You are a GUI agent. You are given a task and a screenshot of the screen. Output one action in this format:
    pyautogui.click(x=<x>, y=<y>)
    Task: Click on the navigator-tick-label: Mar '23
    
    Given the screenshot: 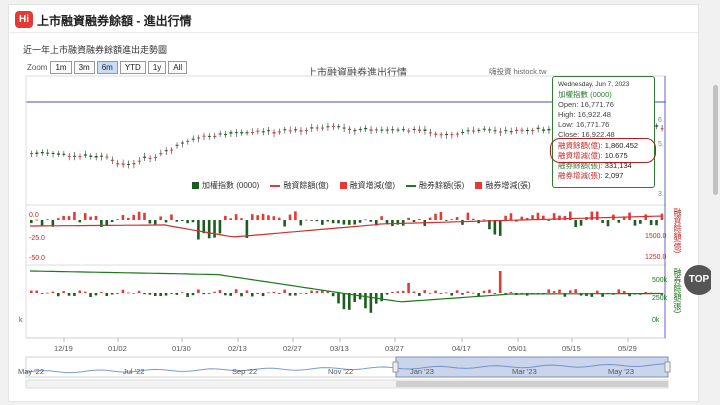 What is the action you would take?
    pyautogui.click(x=524, y=371)
    